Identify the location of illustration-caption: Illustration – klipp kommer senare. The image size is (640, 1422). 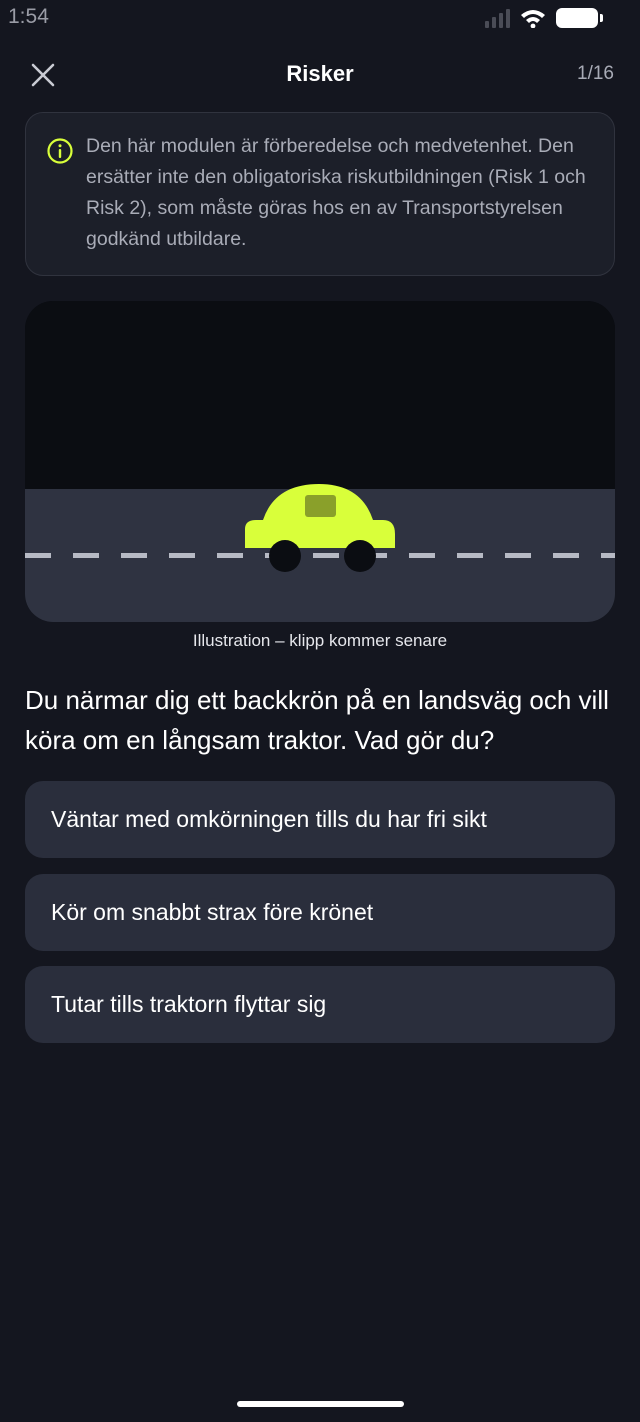
(320, 640).